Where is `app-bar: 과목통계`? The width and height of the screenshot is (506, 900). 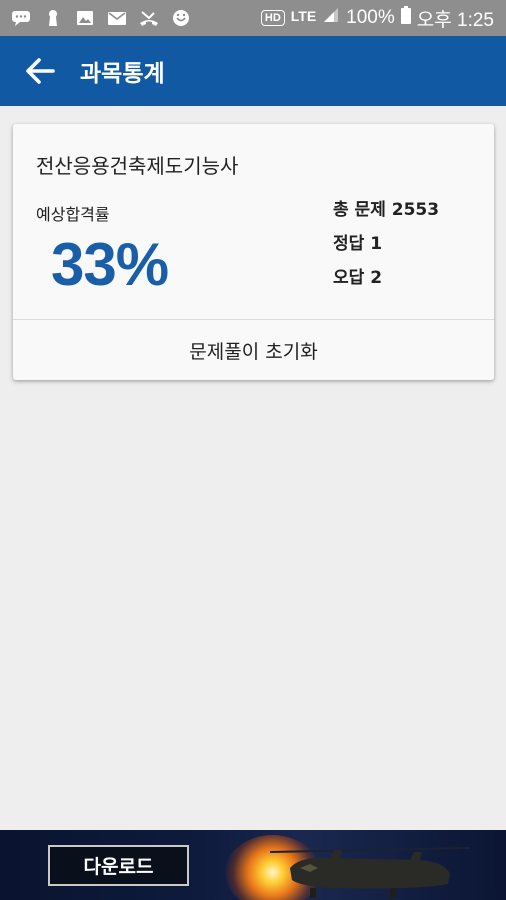
app-bar: 과목통계 is located at coordinates (253, 71).